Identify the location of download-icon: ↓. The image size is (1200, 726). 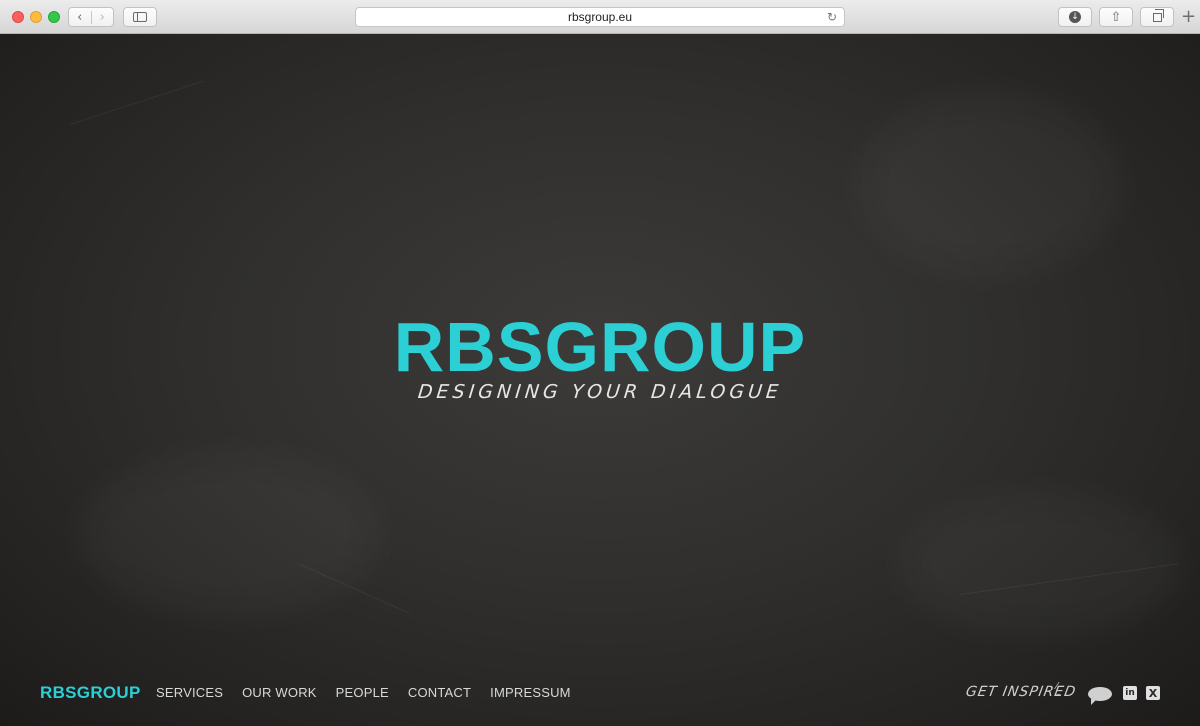
(1075, 17).